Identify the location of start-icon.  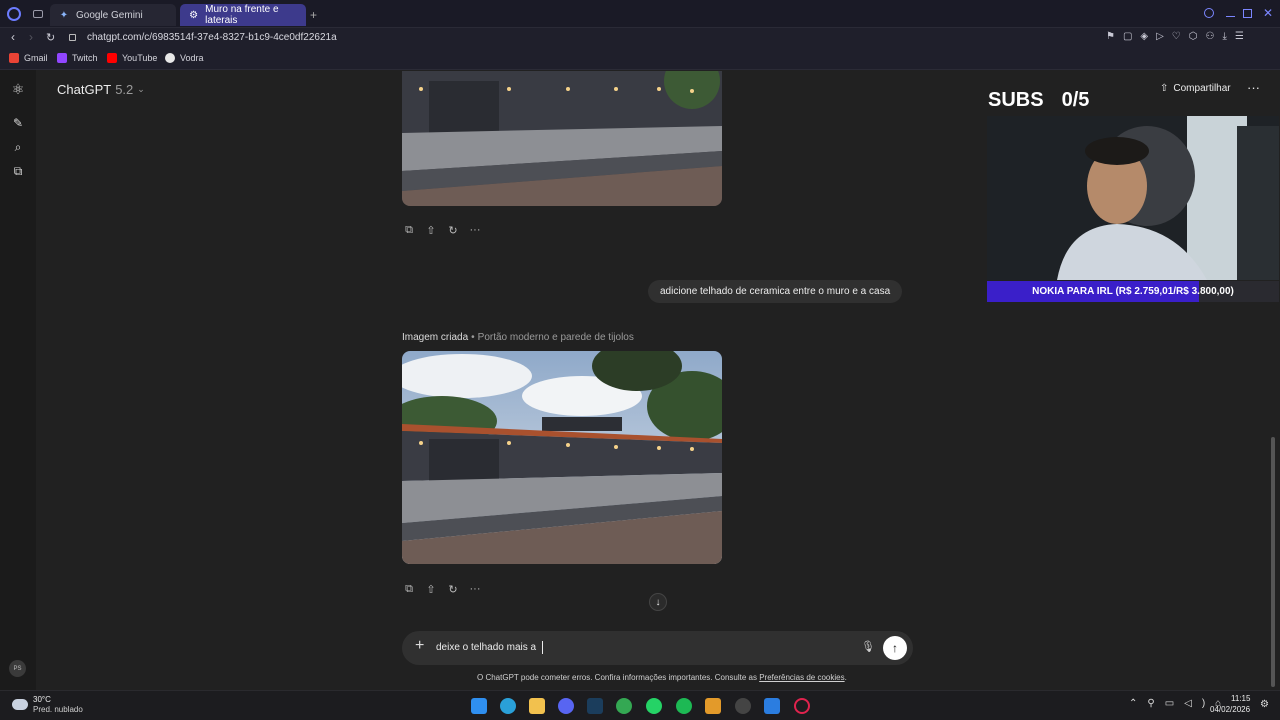
(479, 706).